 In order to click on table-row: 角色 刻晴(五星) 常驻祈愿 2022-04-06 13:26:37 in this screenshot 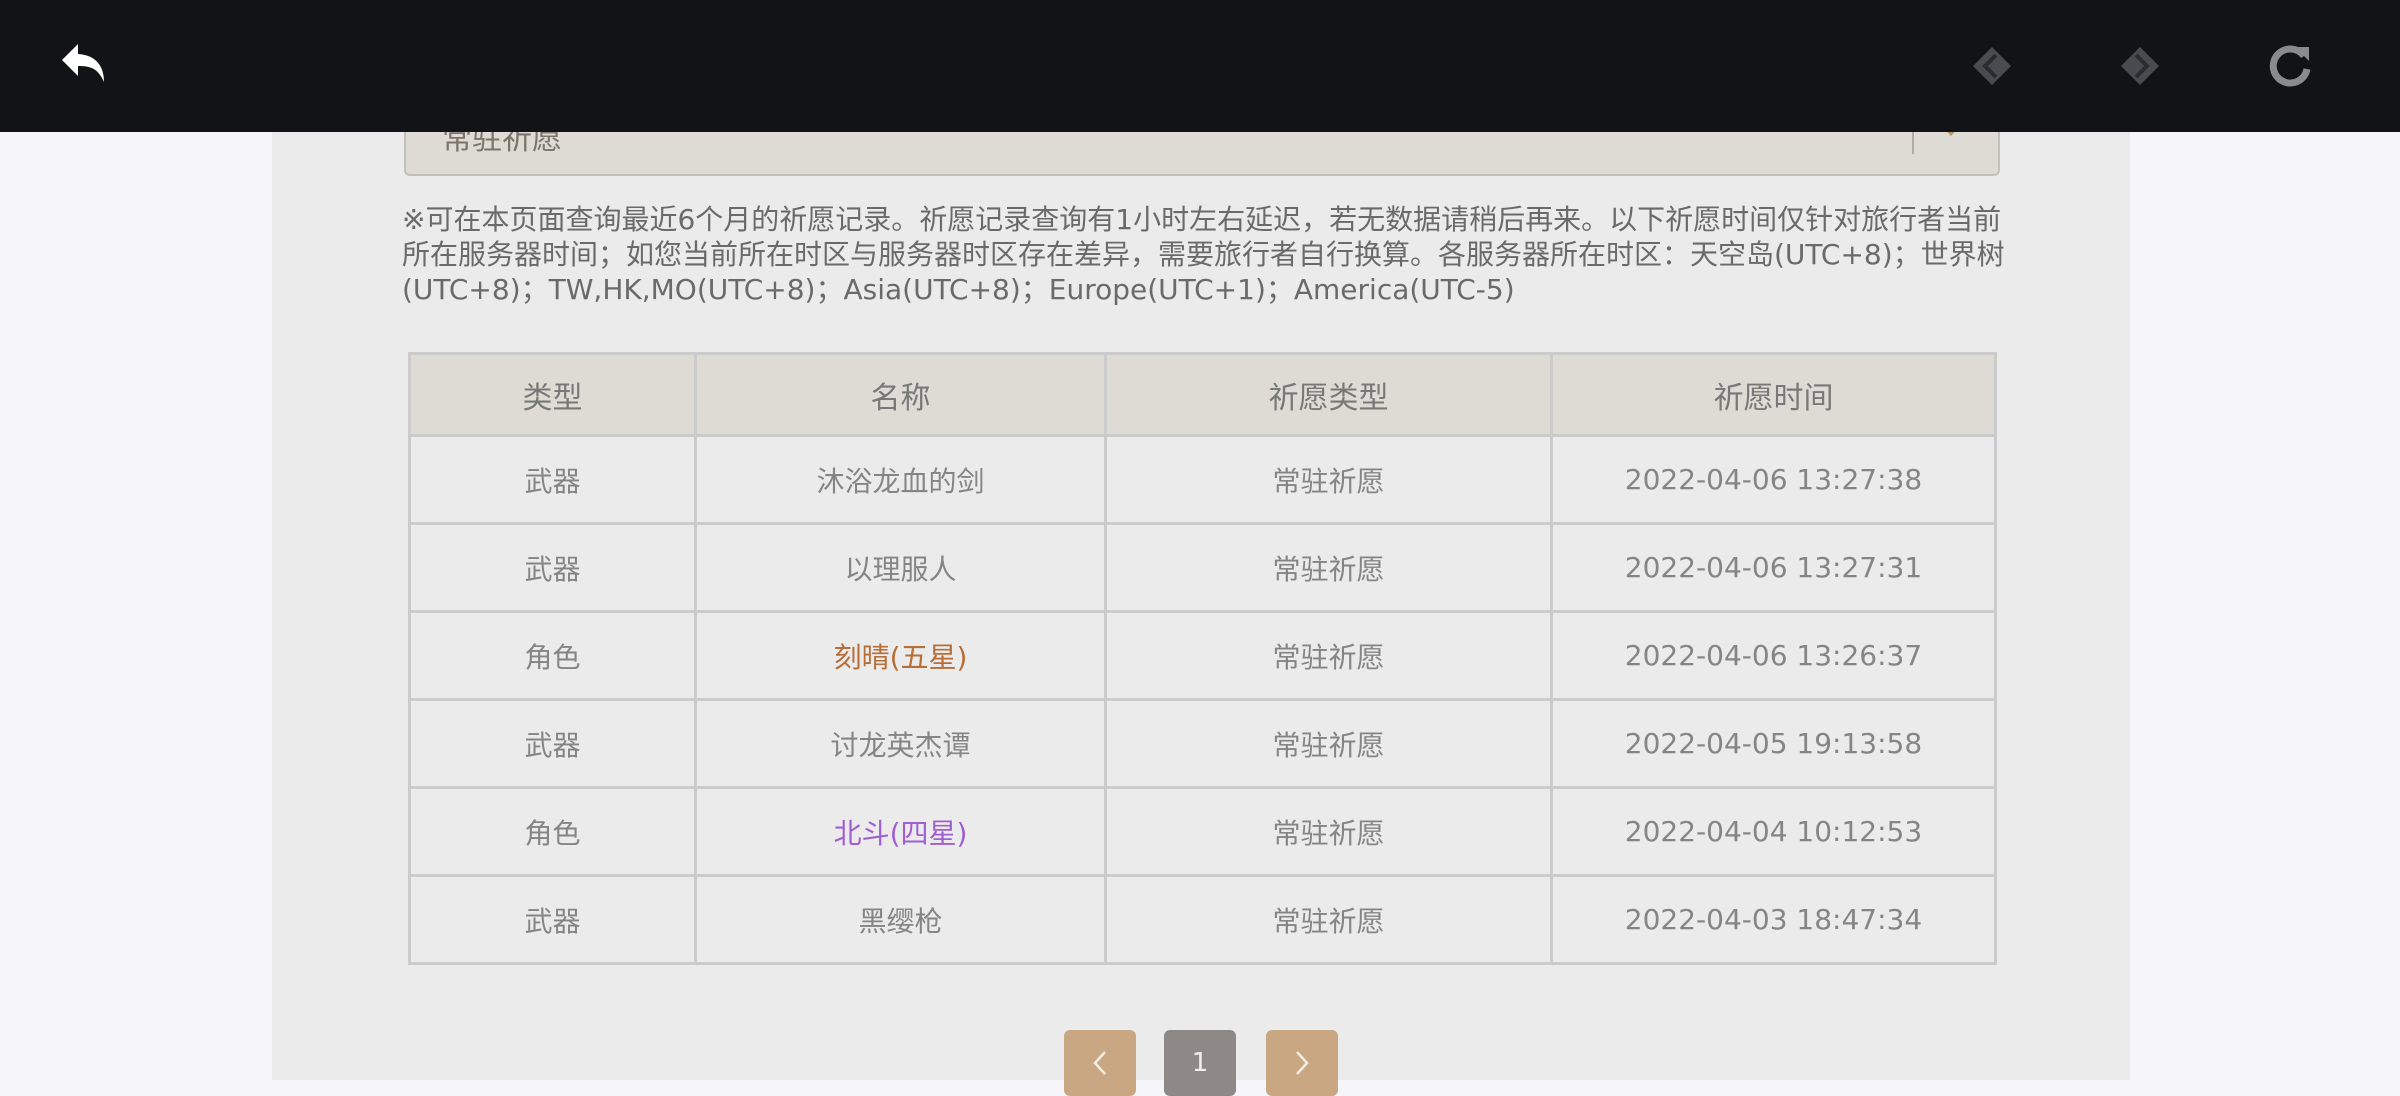, I will do `click(1202, 655)`.